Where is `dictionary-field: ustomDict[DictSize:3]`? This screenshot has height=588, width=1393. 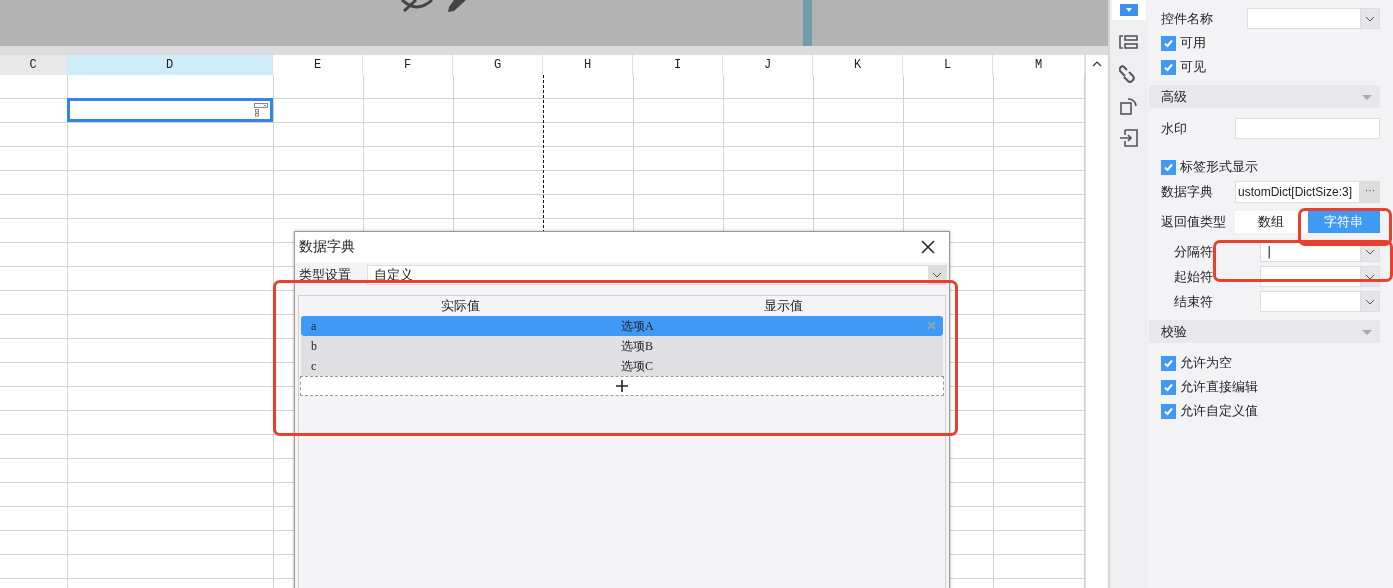 dictionary-field: ustomDict[DictSize:3] is located at coordinates (1297, 191).